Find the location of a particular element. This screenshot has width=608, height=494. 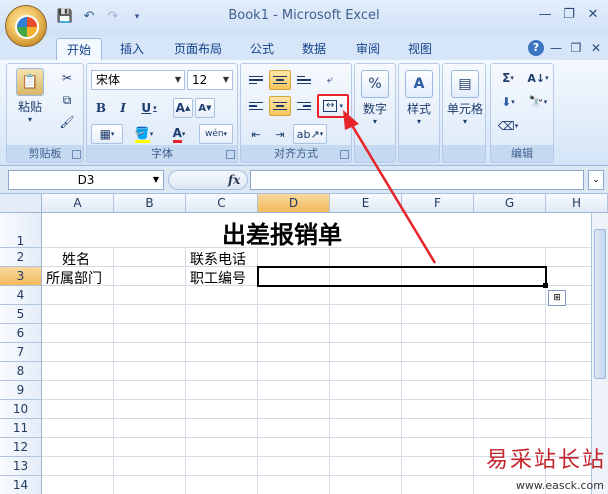

autosum-button: Σ ▾ is located at coordinates (508, 78).